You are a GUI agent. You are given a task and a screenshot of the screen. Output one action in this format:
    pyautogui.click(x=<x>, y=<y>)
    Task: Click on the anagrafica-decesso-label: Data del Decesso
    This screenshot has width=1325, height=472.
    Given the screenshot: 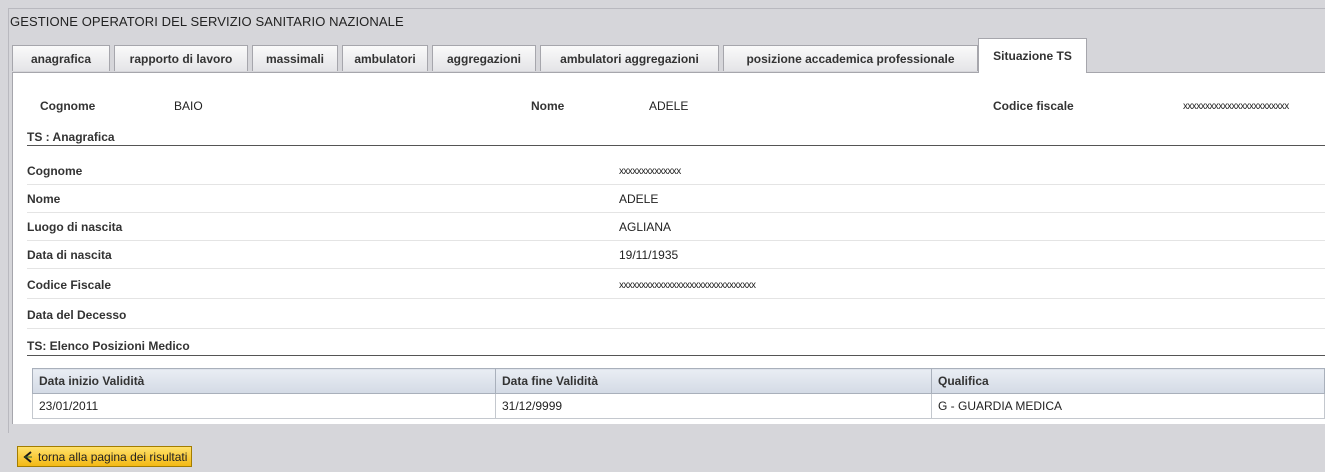 What is the action you would take?
    pyautogui.click(x=77, y=315)
    